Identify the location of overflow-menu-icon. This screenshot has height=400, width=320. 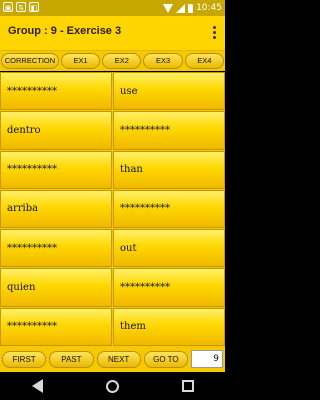
(215, 32).